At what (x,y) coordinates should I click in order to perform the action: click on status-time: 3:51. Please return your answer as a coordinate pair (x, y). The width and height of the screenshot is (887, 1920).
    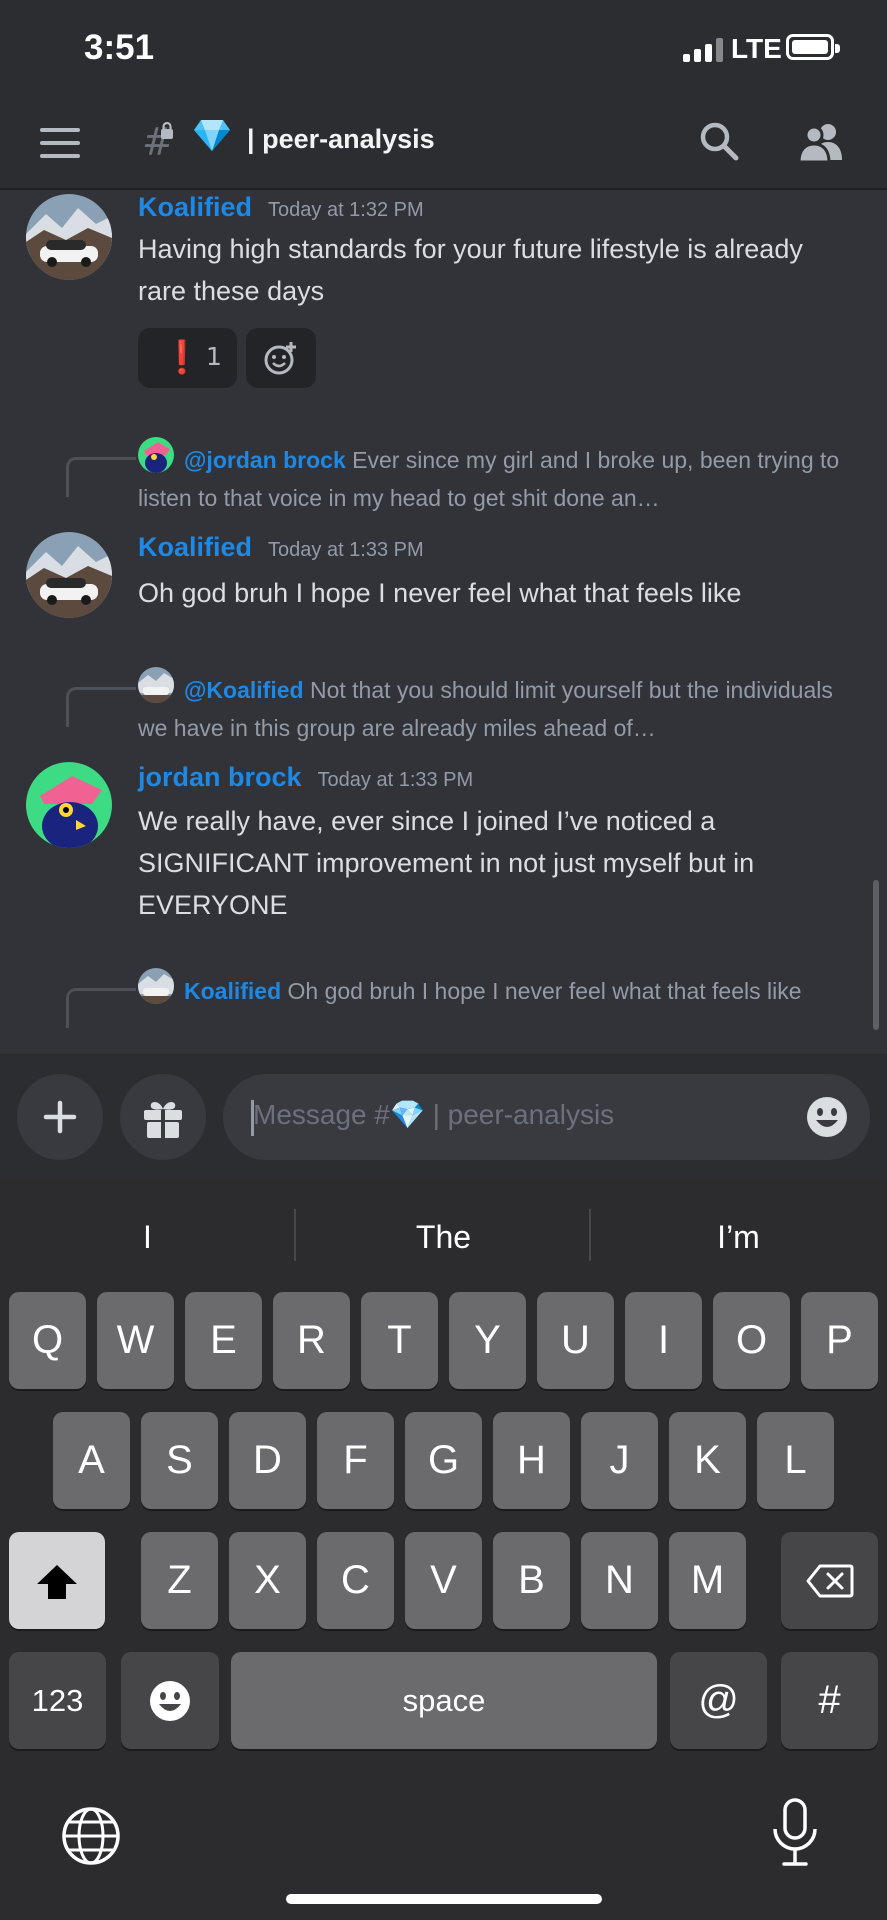
    Looking at the image, I should click on (119, 47).